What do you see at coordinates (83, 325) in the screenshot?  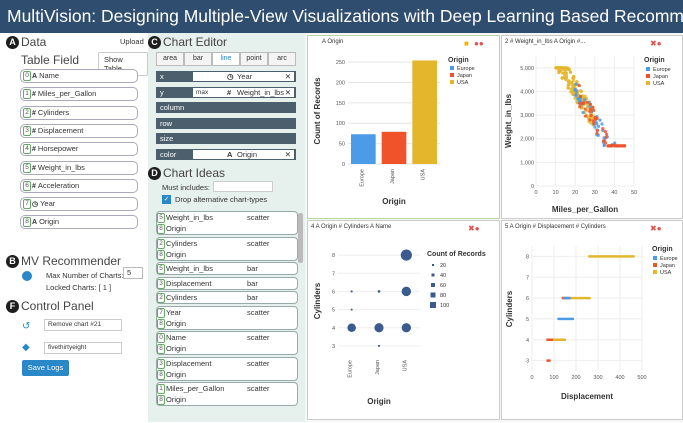 I see `remove-chart-select: Remove chart #21` at bounding box center [83, 325].